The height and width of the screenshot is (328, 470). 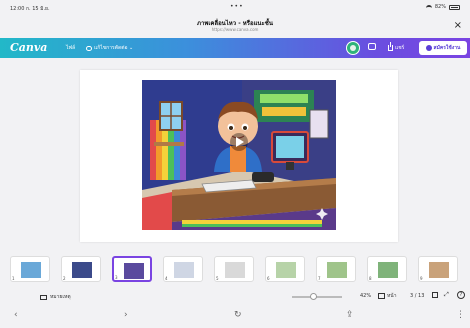 What do you see at coordinates (116, 277) in the screenshot?
I see `thumbnail-number: 3` at bounding box center [116, 277].